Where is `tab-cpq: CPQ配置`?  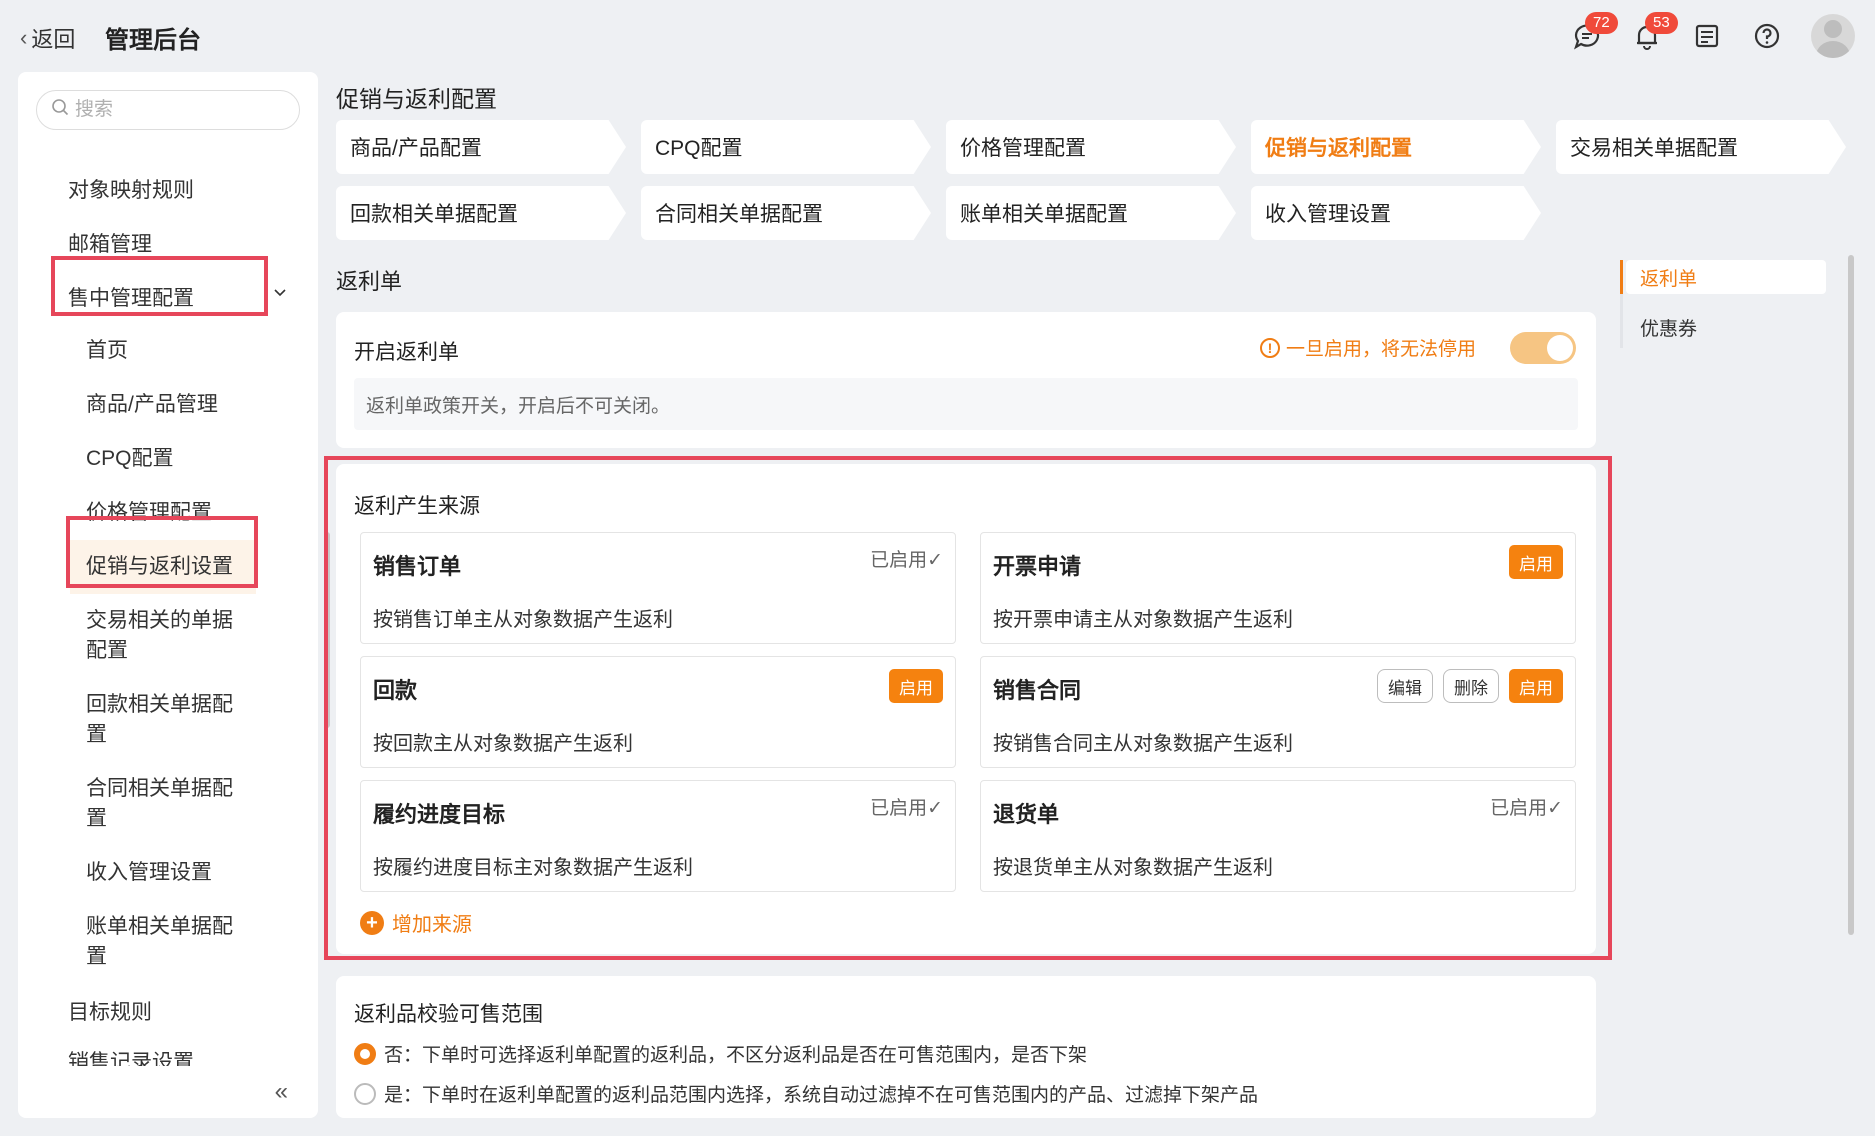 tab-cpq: CPQ配置 is located at coordinates (786, 147).